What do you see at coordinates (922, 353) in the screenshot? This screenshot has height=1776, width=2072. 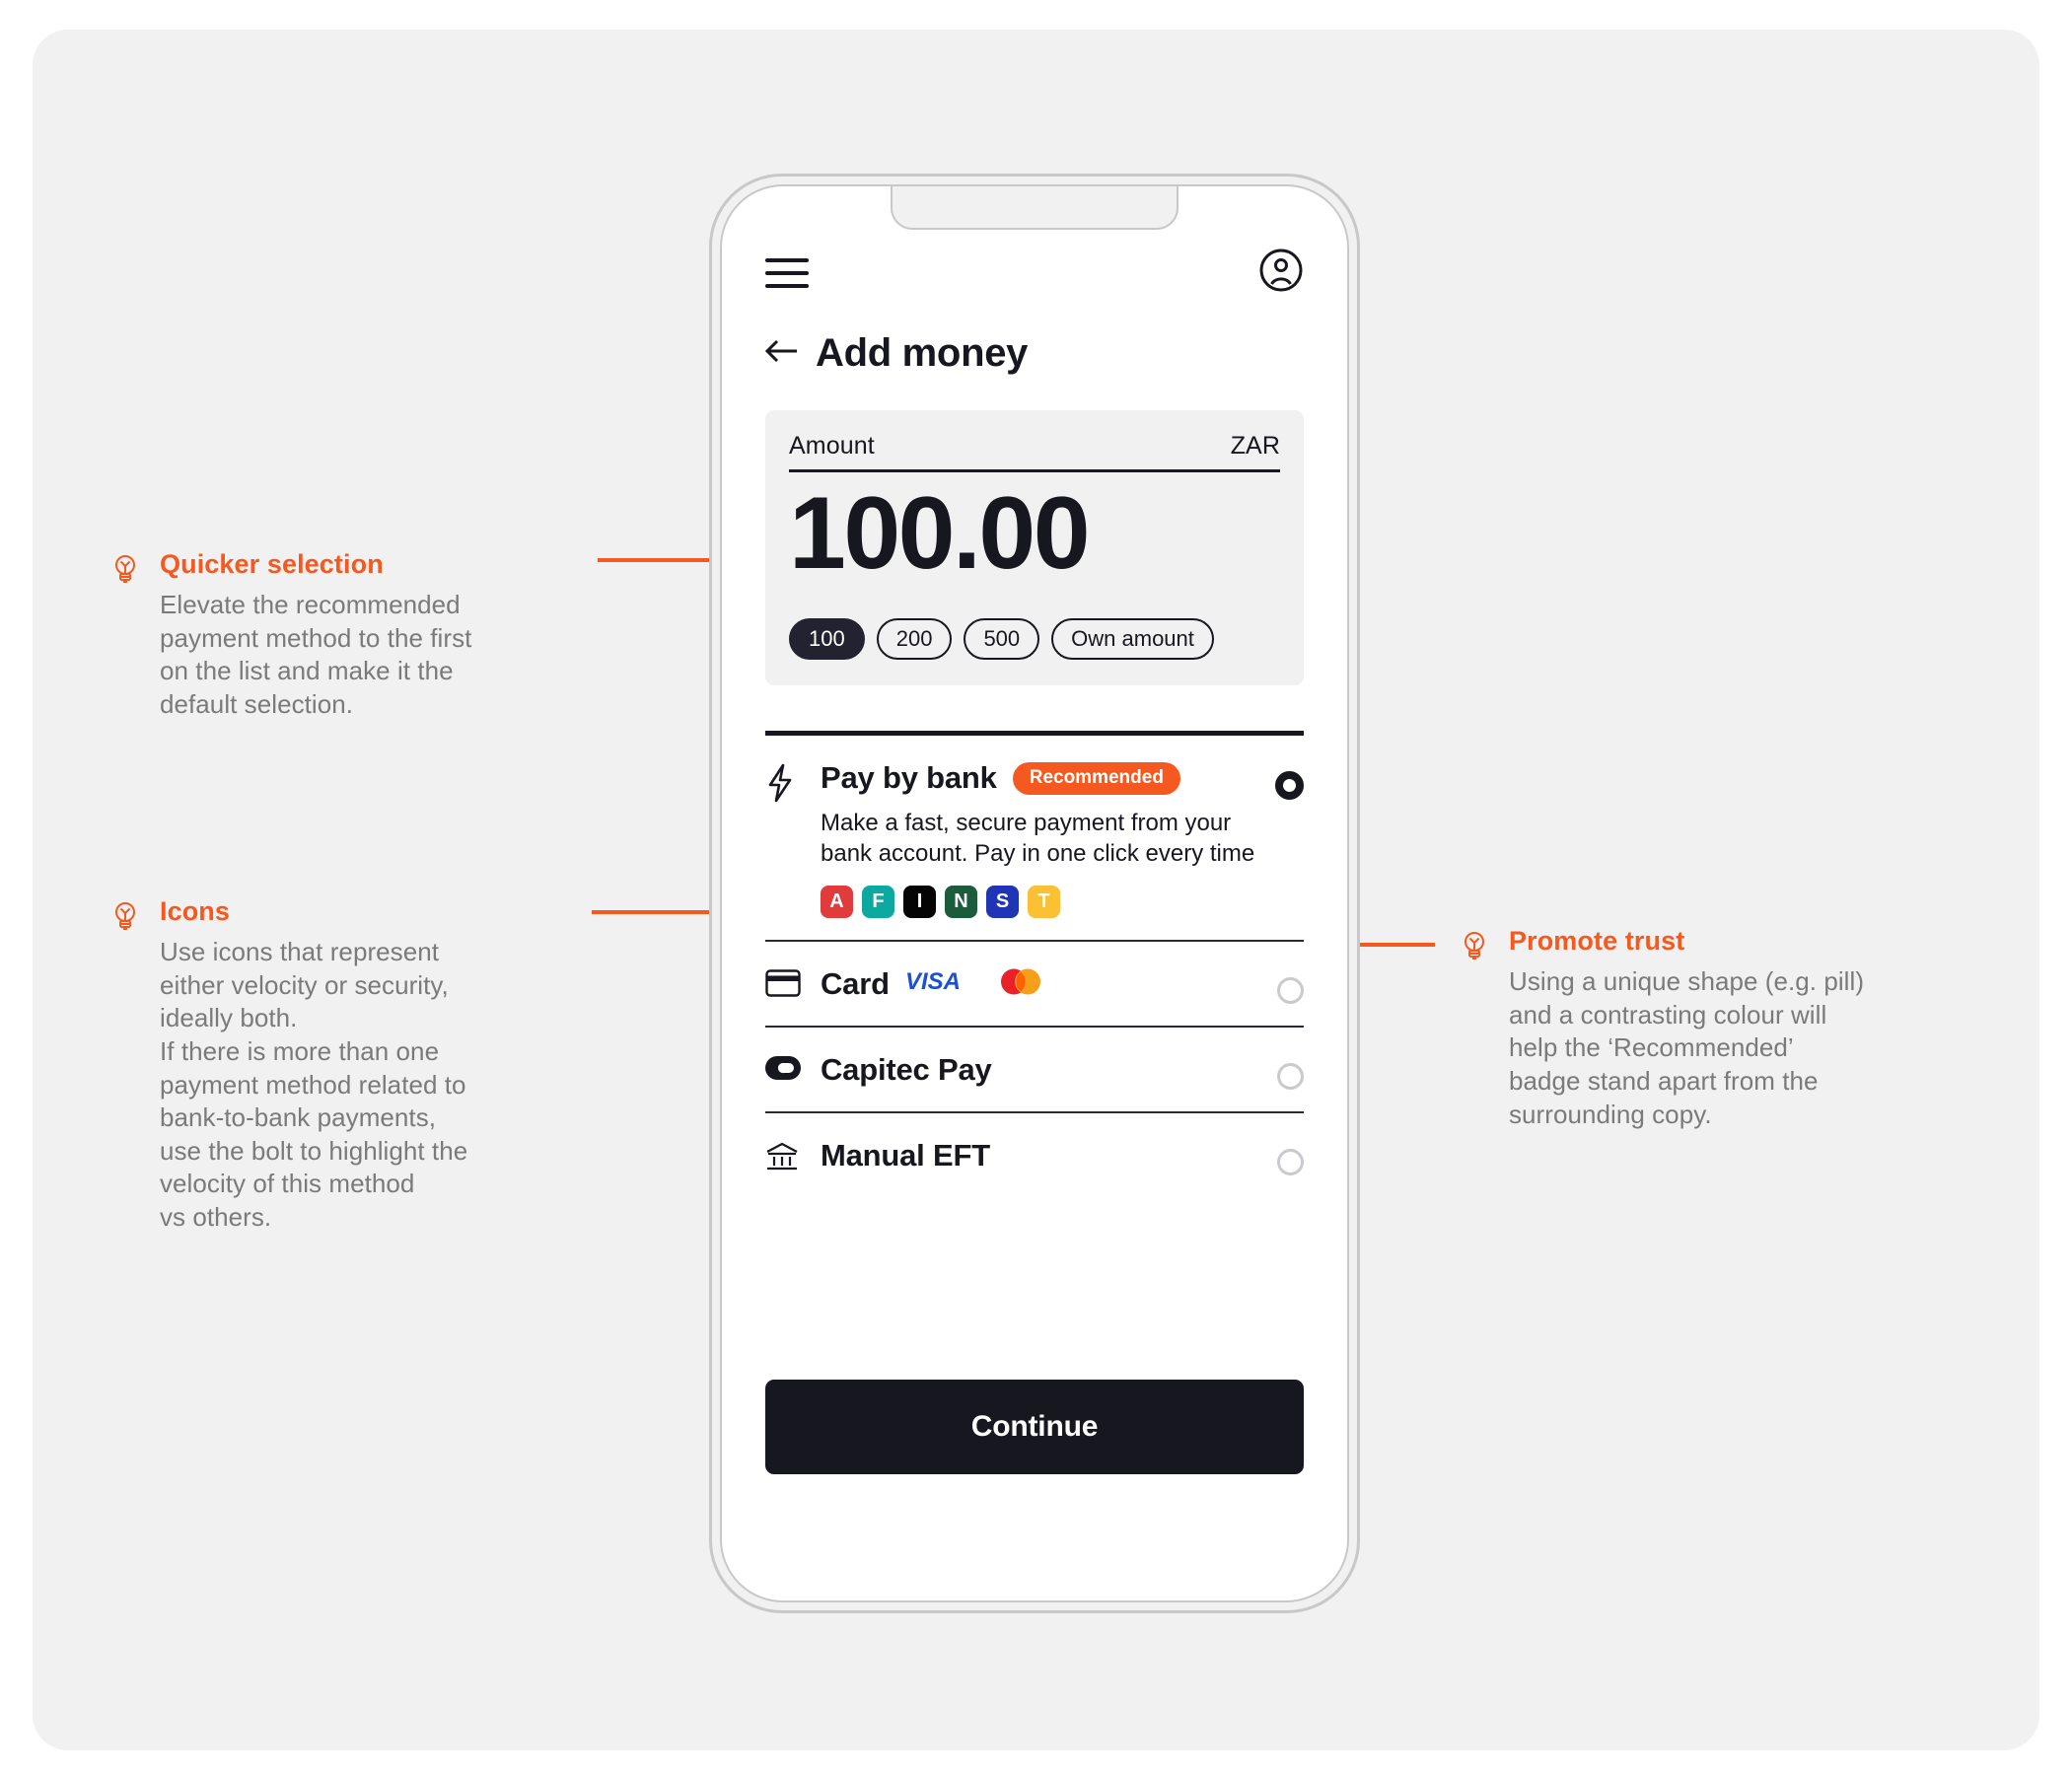 I see `page-title: Add money` at bounding box center [922, 353].